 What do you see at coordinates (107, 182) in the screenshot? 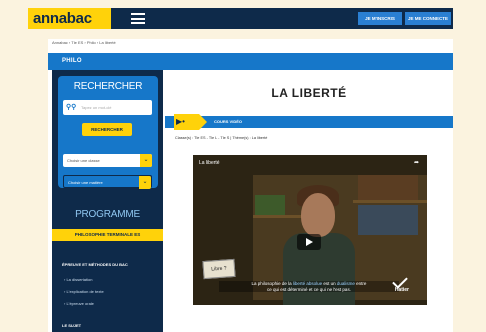
I see `subject-select: Choisir une matière ⌄` at bounding box center [107, 182].